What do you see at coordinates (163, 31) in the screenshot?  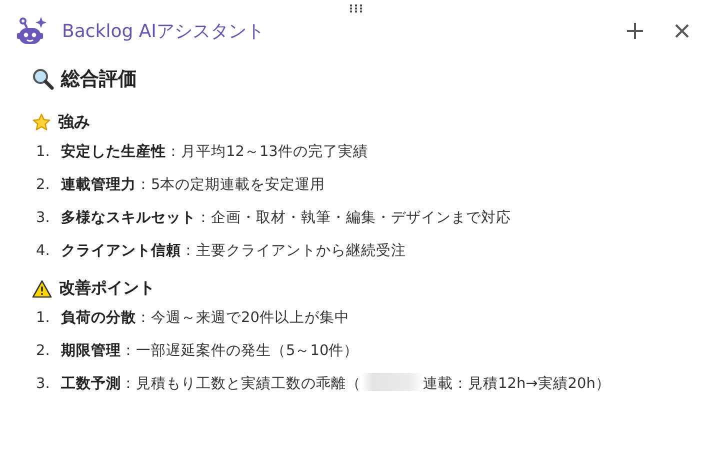 I see `window-title: Backlog AIアシスタント` at bounding box center [163, 31].